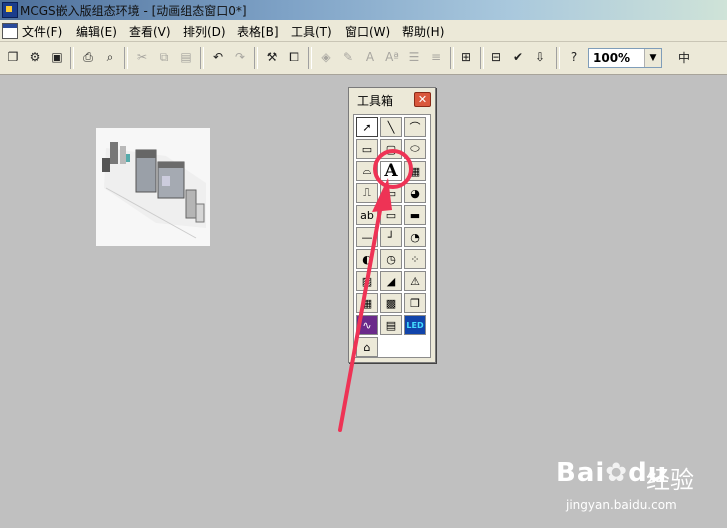  Describe the element at coordinates (13, 57) in the screenshot. I see `new-window-icon: ❐` at that location.